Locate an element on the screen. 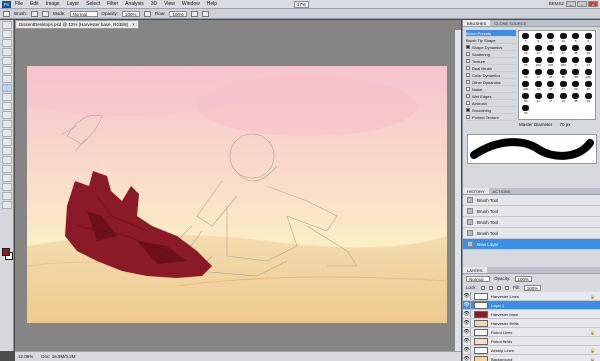 This screenshot has width=600, height=361. texture-checkbox is located at coordinates (468, 61).